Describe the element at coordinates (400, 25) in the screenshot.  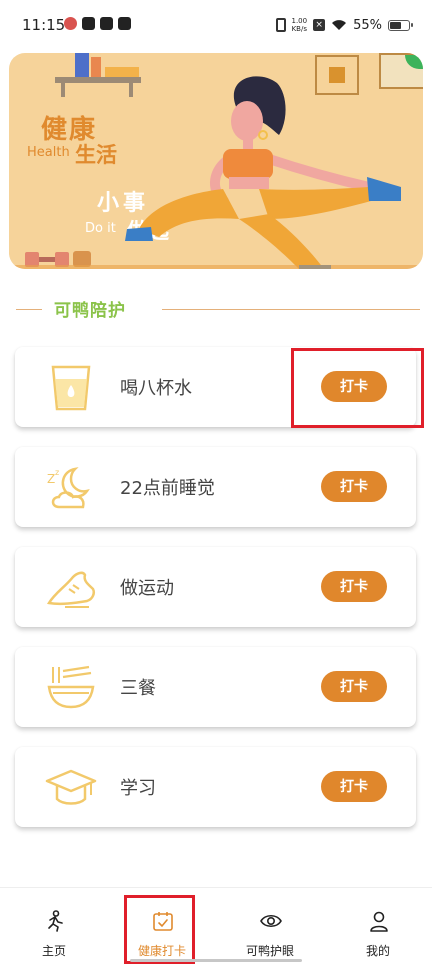
I see `battery-icon` at that location.